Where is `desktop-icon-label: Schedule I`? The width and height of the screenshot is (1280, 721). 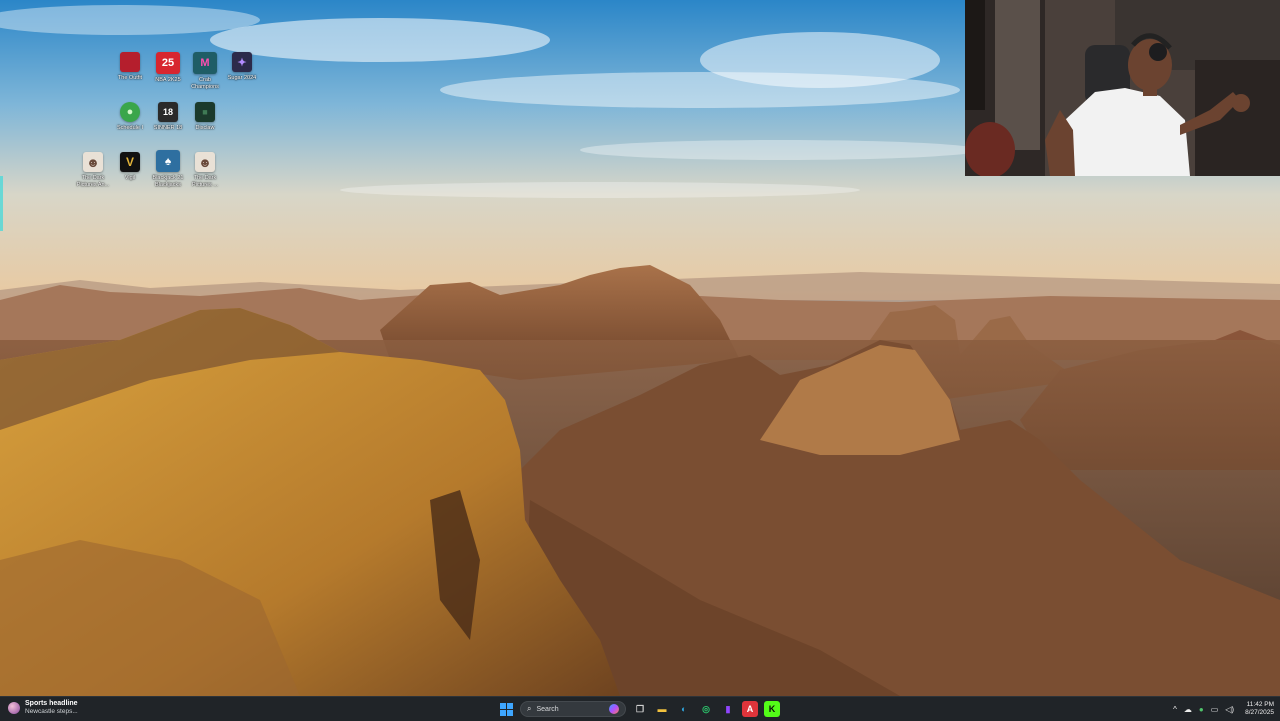 desktop-icon-label: Schedule I is located at coordinates (130, 128).